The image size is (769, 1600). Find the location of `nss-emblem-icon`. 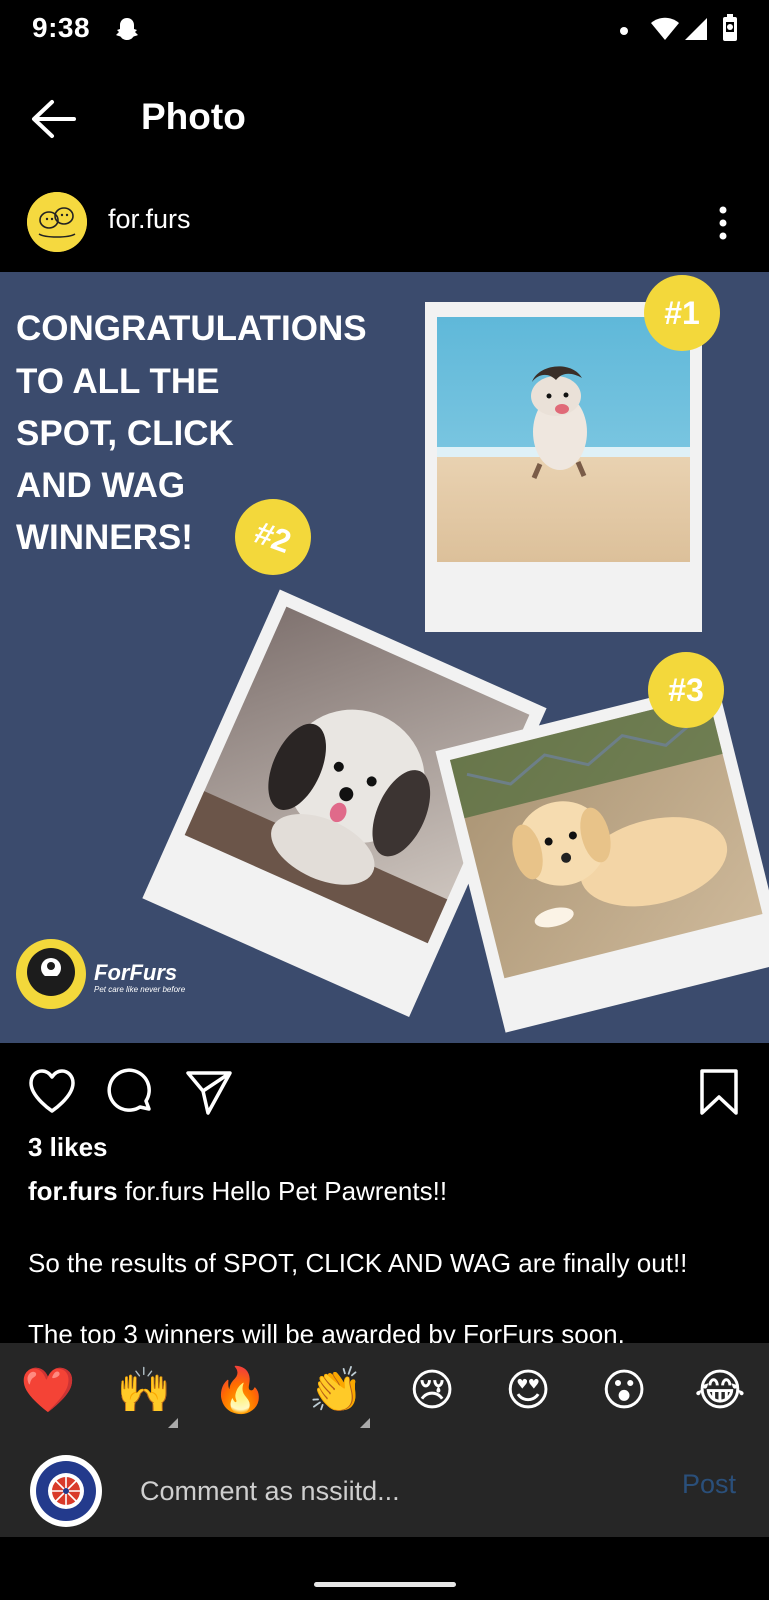

nss-emblem-icon is located at coordinates (66, 1491).